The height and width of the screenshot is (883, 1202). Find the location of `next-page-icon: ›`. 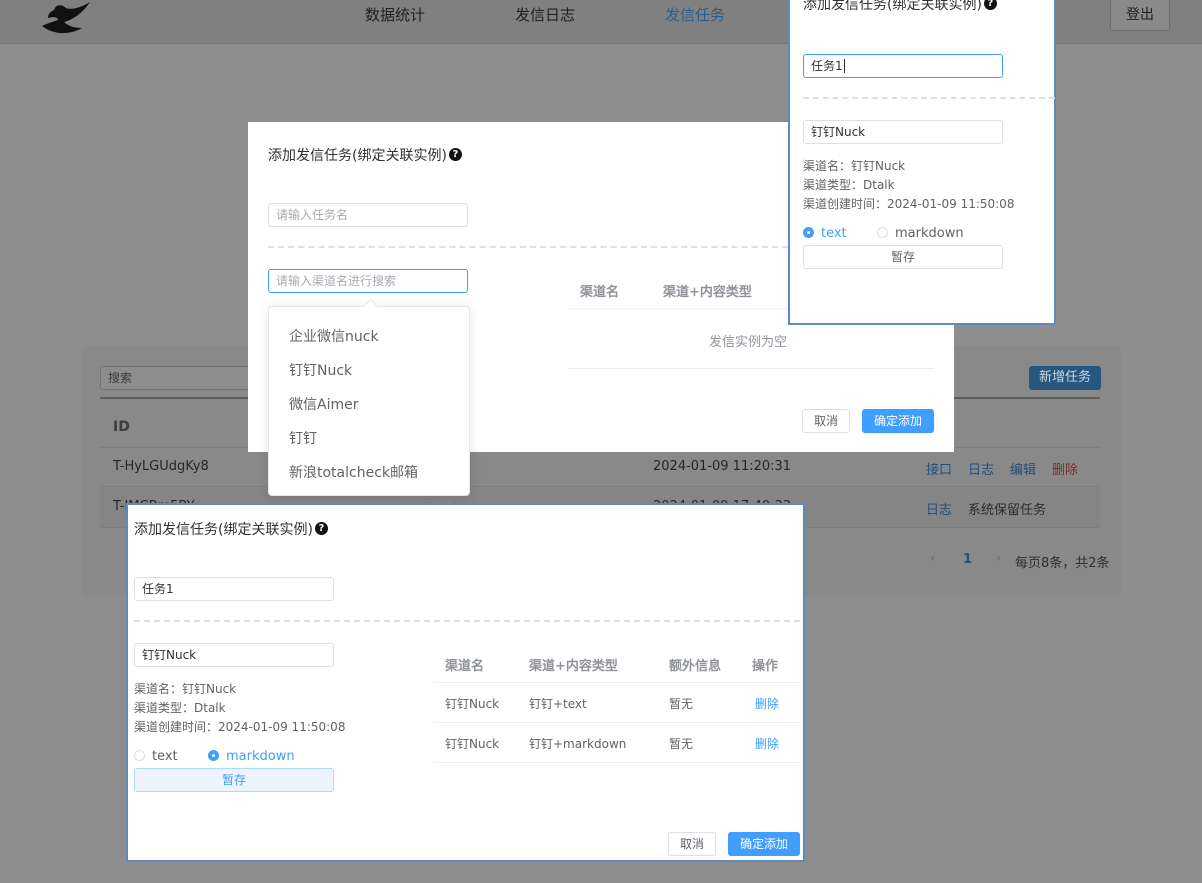

next-page-icon: › is located at coordinates (998, 558).